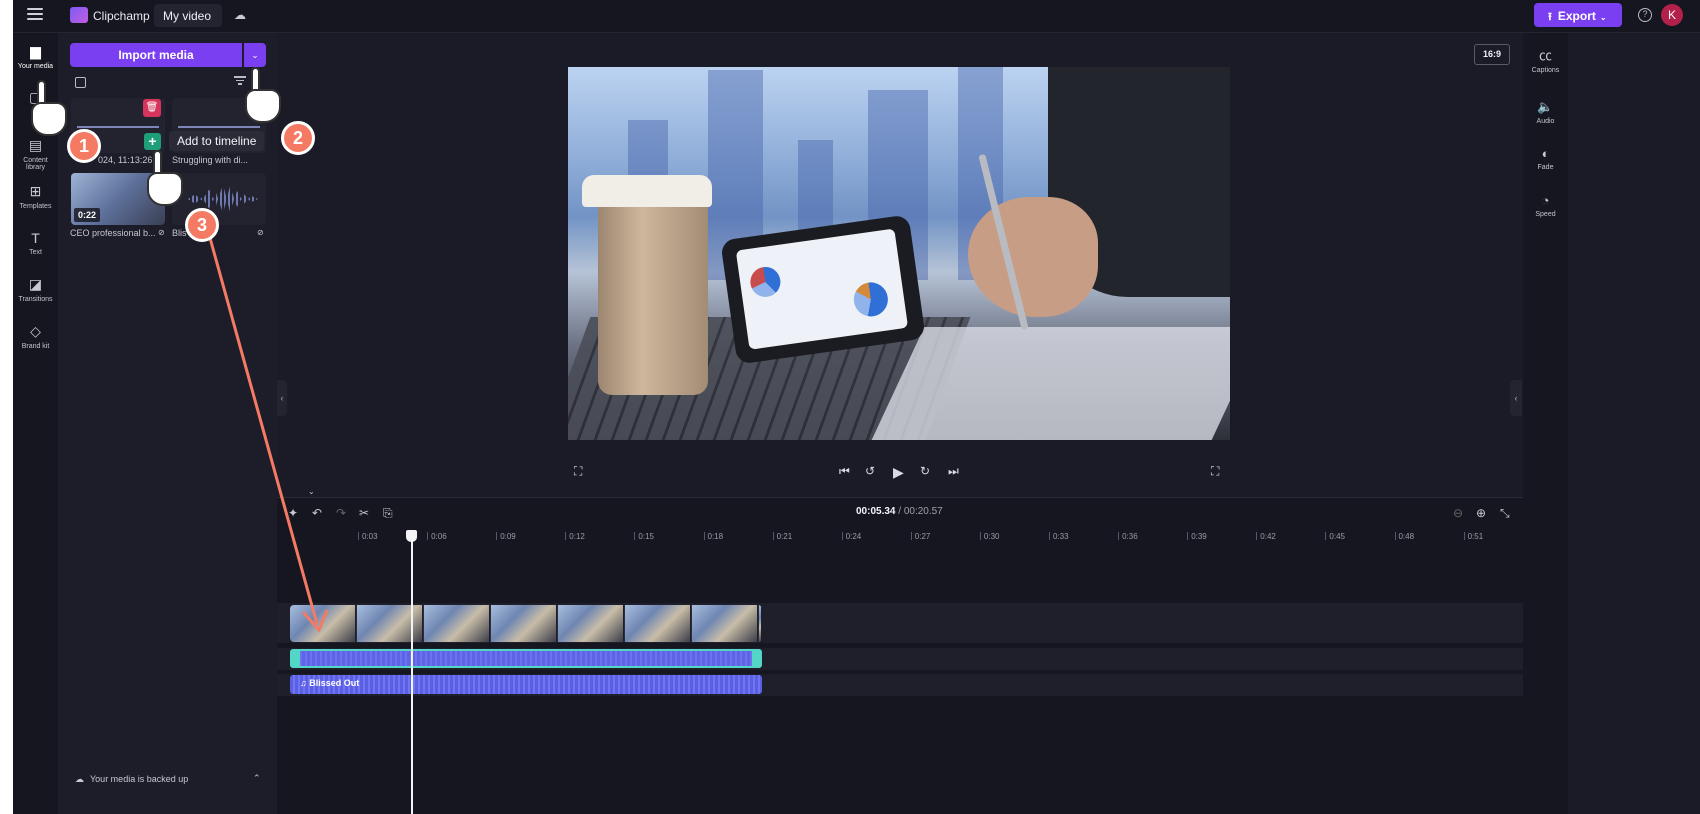 This screenshot has width=1700, height=814. Describe the element at coordinates (202, 225) in the screenshot. I see `step-badge: 3` at that location.